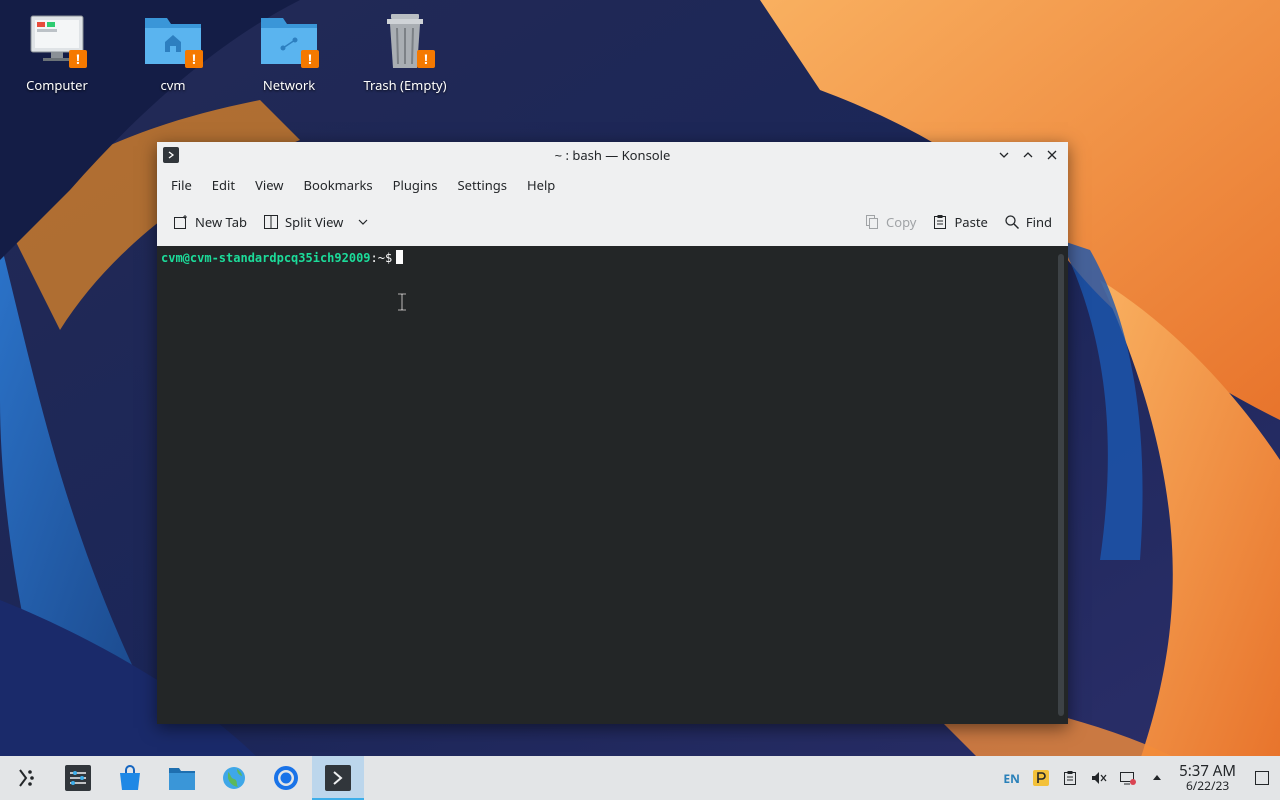 The image size is (1280, 800). I want to click on close-icon, so click(1052, 155).